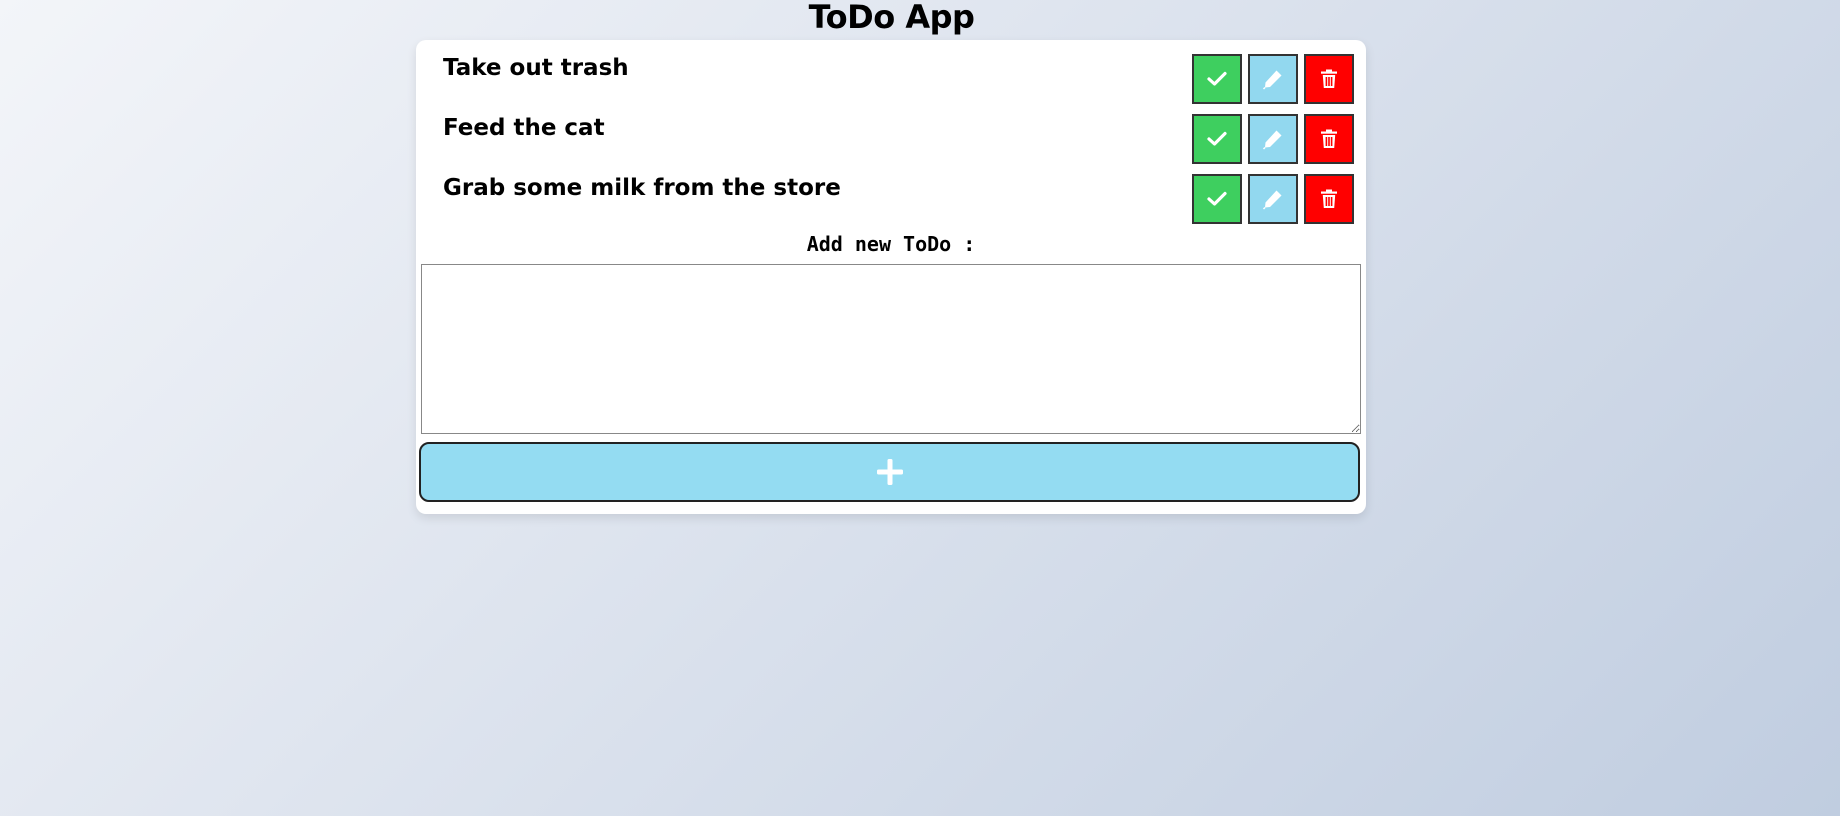  I want to click on new-todo-input, so click(891, 349).